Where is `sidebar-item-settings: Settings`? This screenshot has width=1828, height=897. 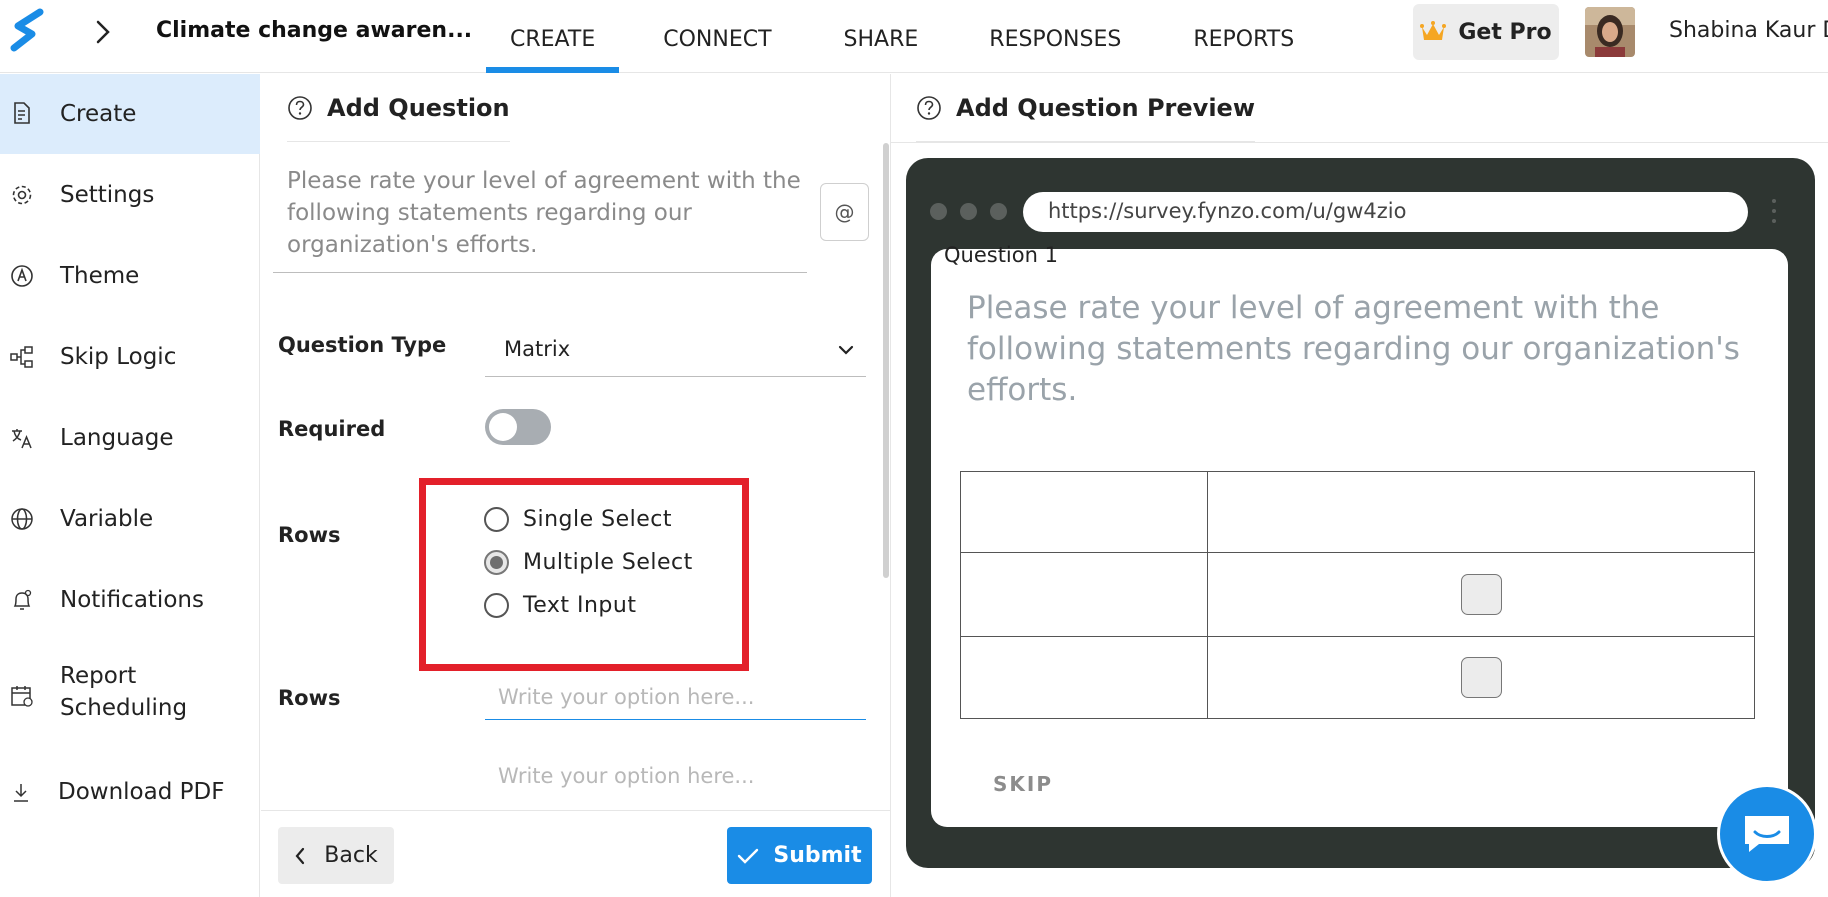 sidebar-item-settings: Settings is located at coordinates (130, 195).